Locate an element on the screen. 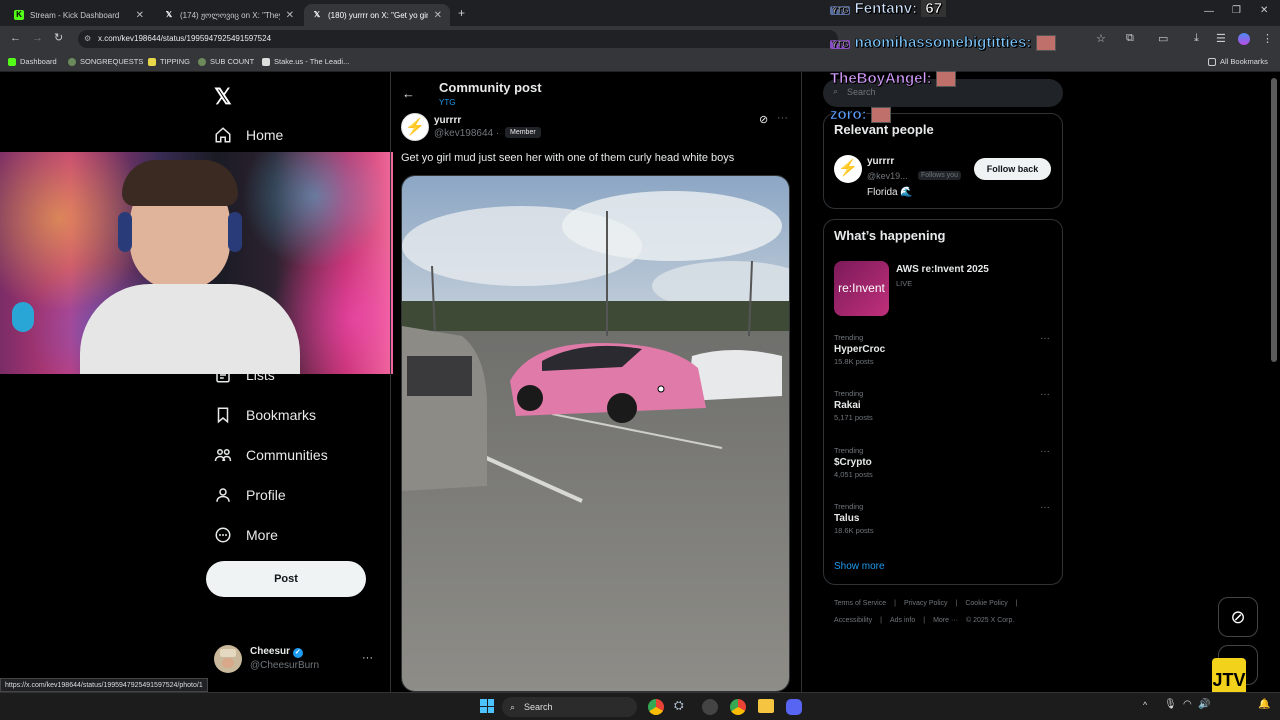 The height and width of the screenshot is (720, 1280). forward-icon: → is located at coordinates (37, 38).